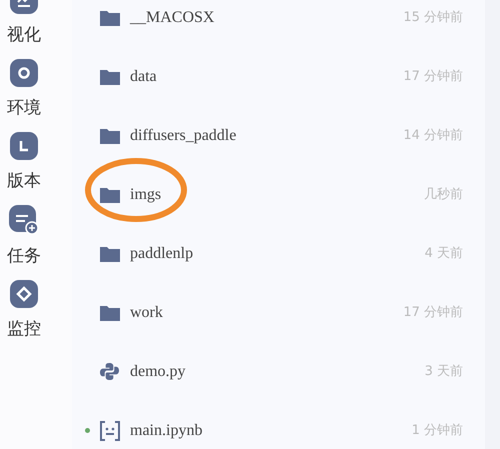 This screenshot has height=449, width=500. I want to click on file-name: main.ipynb, so click(166, 430).